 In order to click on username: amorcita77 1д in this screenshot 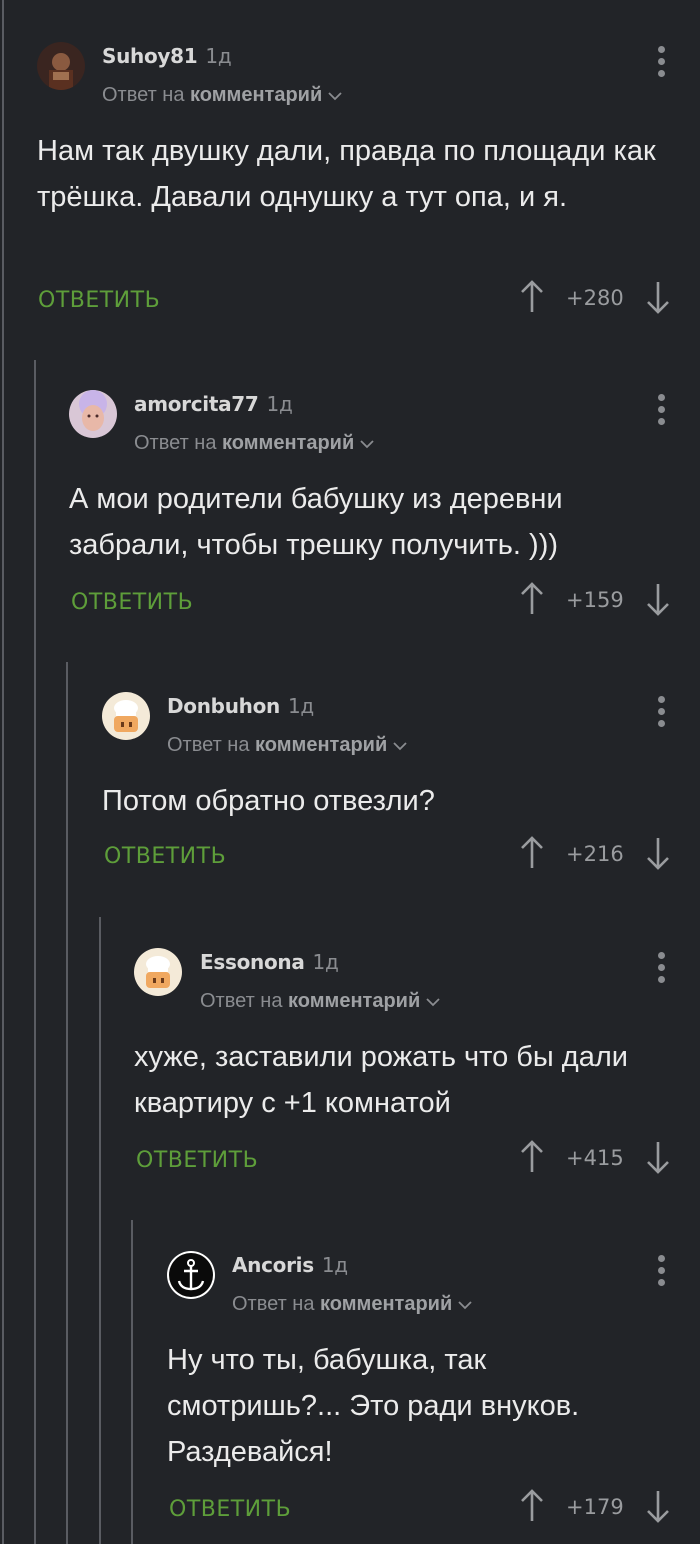, I will do `click(213, 404)`.